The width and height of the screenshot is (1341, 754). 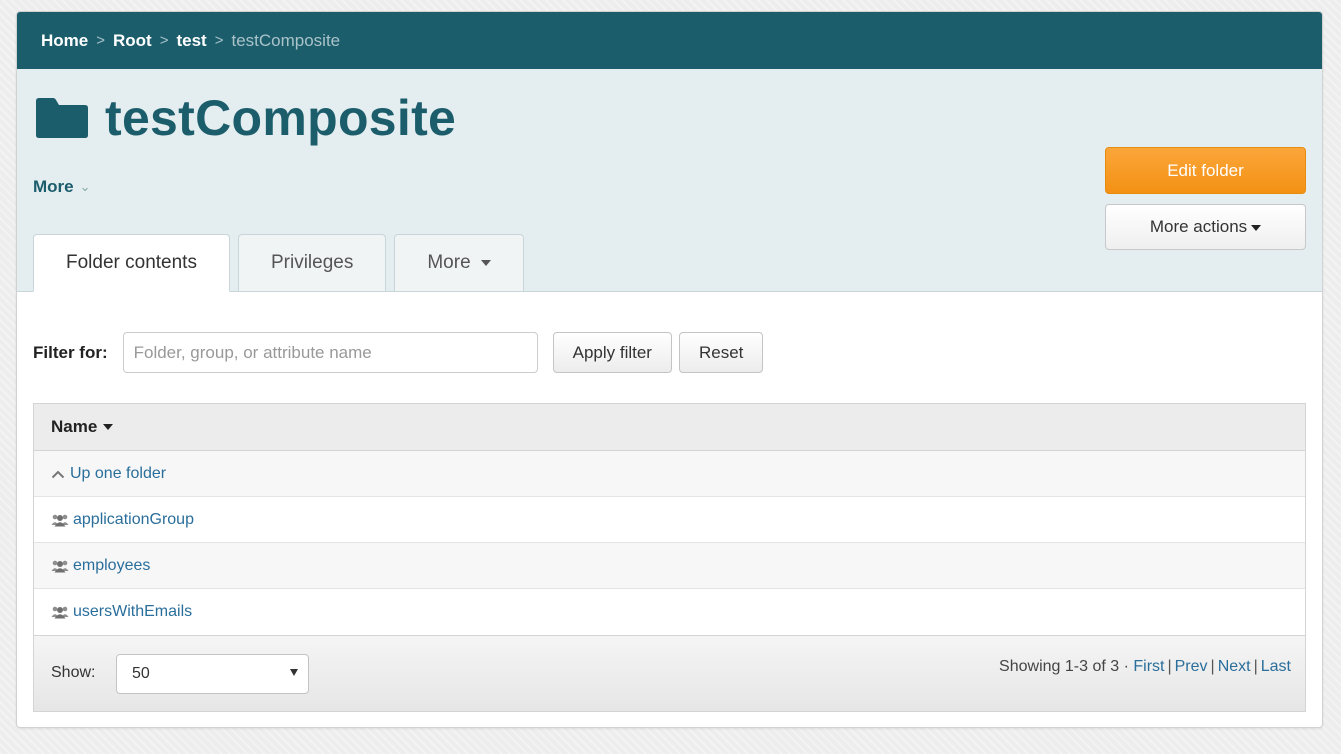 What do you see at coordinates (669, 520) in the screenshot?
I see `table-row: applicationGroup` at bounding box center [669, 520].